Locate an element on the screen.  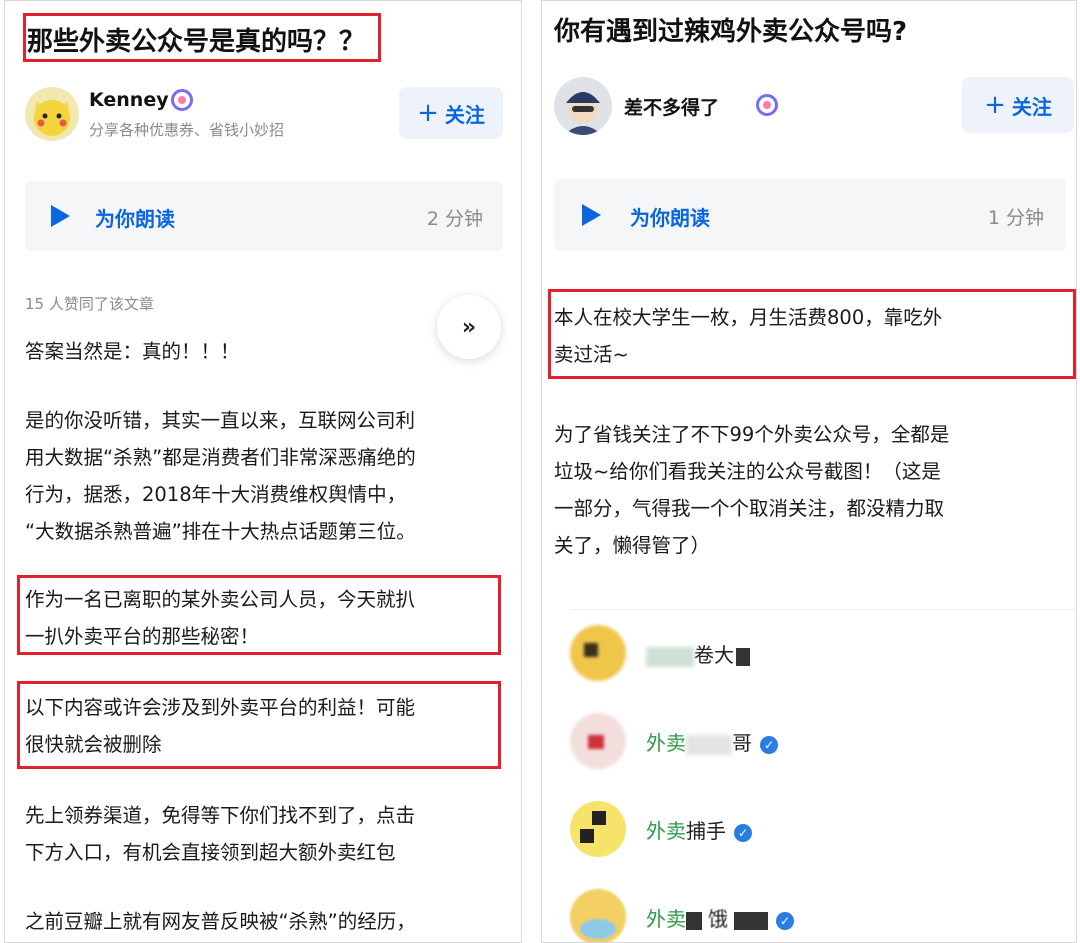
text-line: 下方入口，有机会直接领到超大额外卖红包 is located at coordinates (210, 852).